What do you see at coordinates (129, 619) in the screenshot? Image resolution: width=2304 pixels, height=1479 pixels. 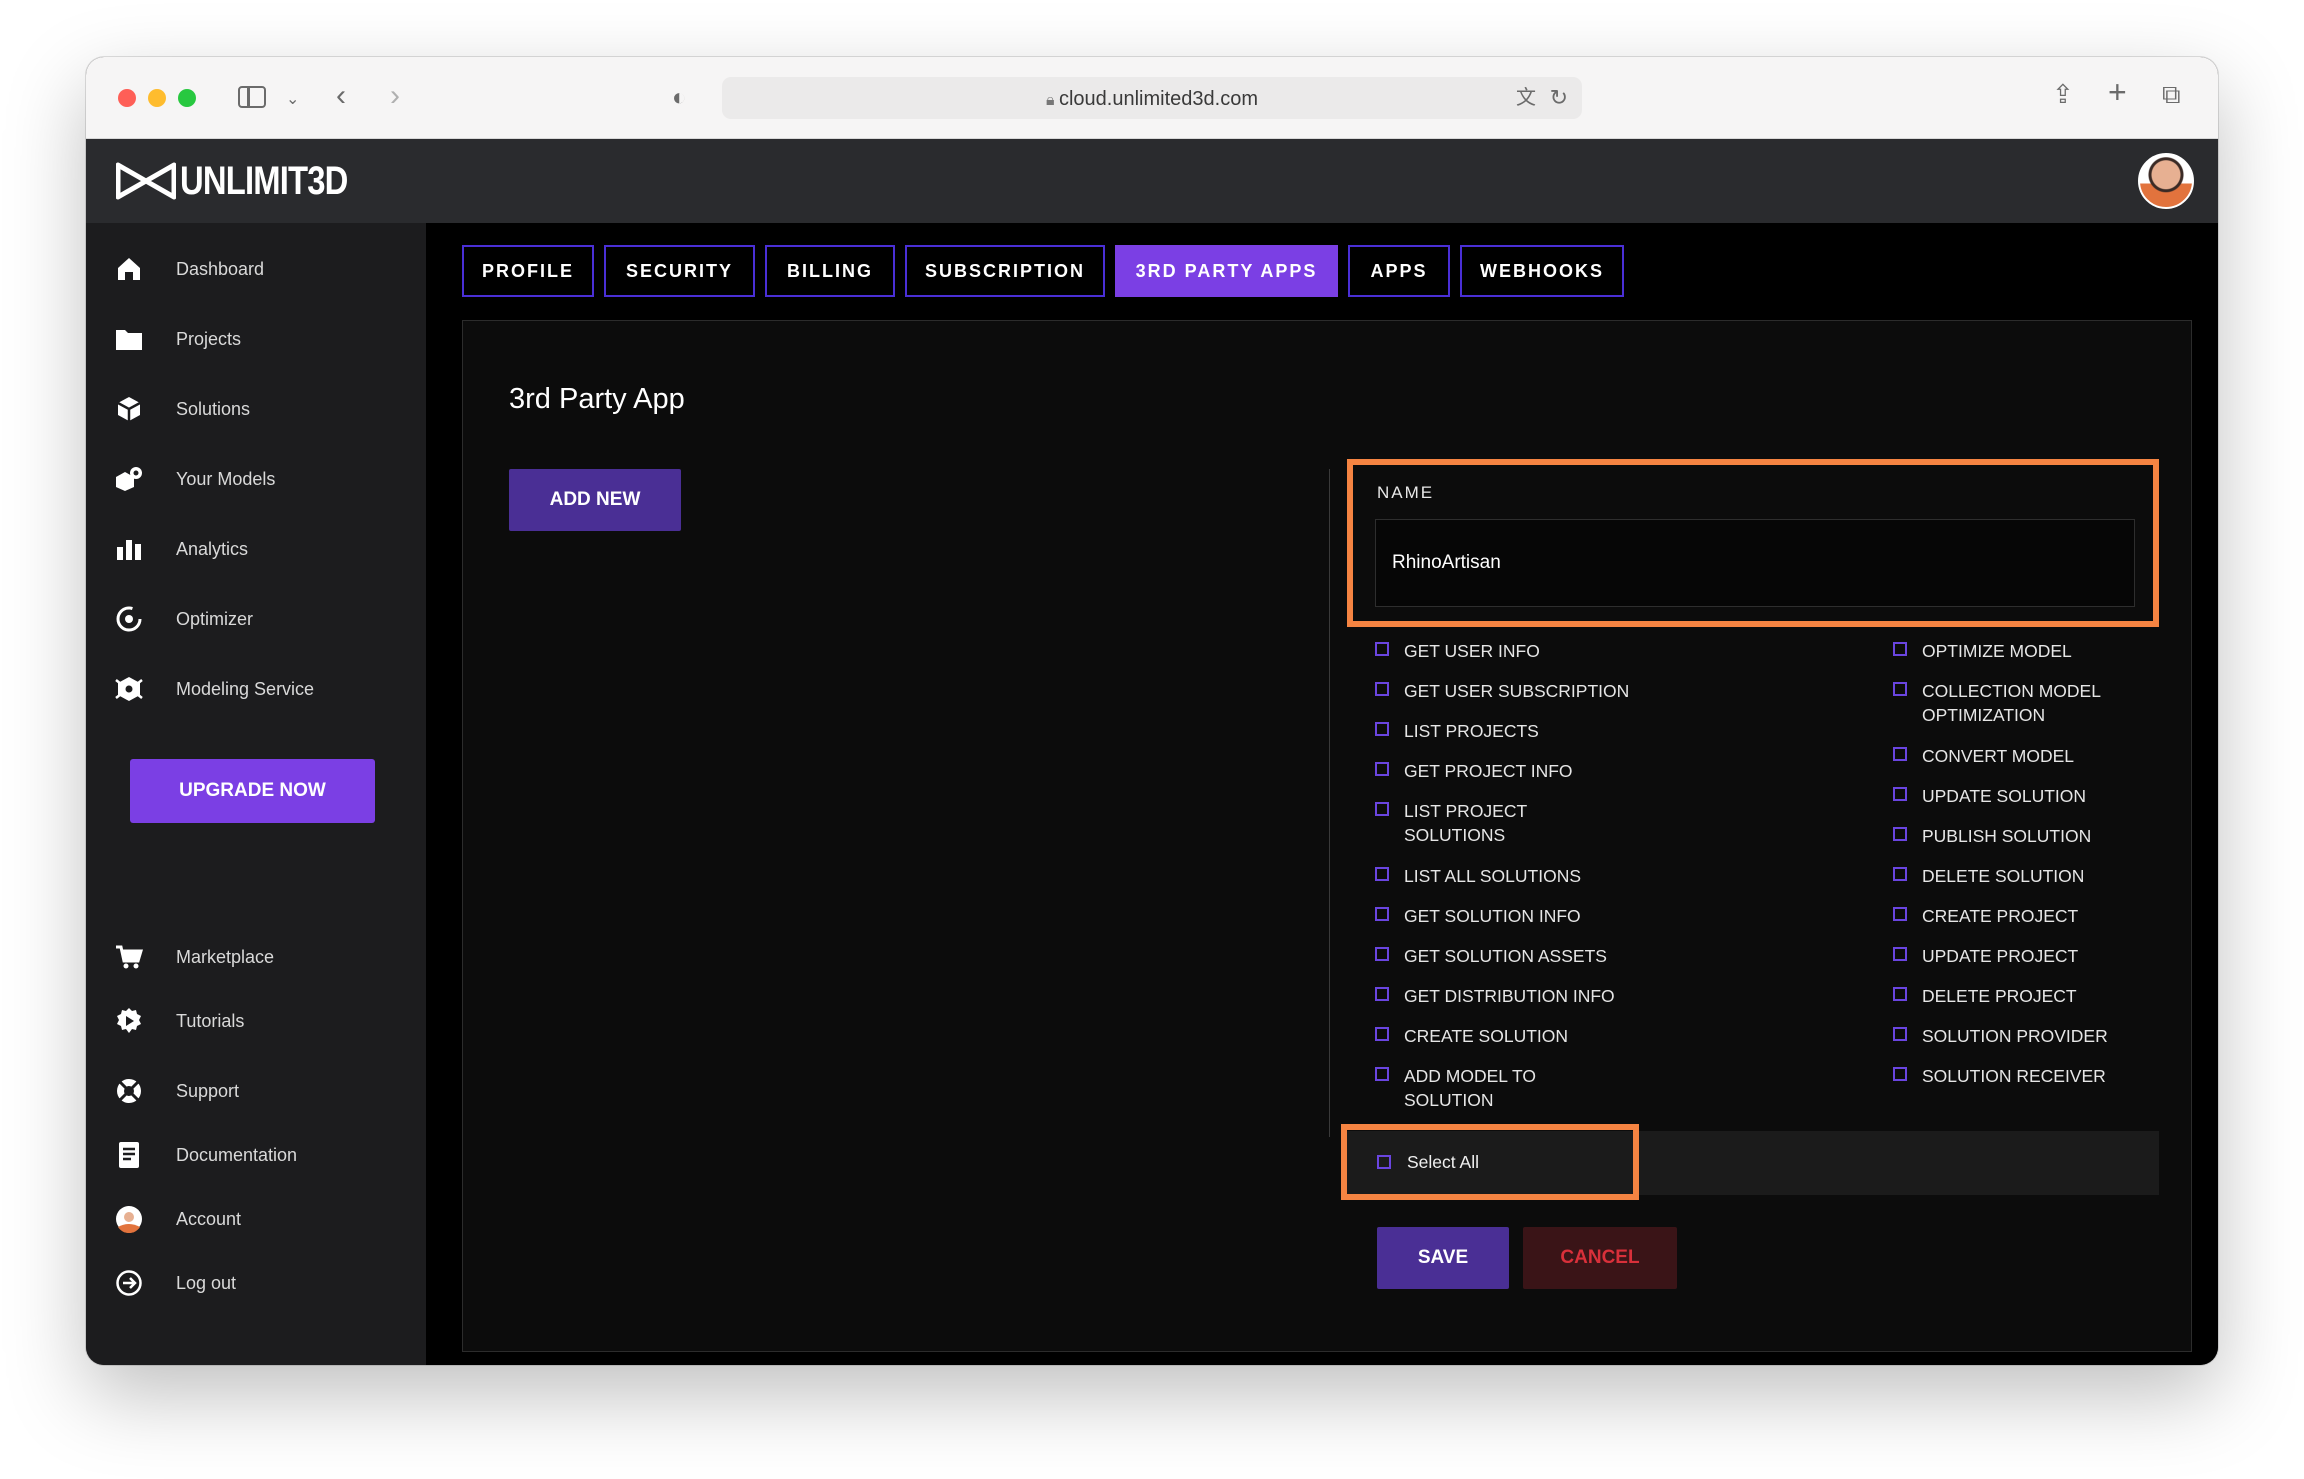 I see `optimizer-icon` at bounding box center [129, 619].